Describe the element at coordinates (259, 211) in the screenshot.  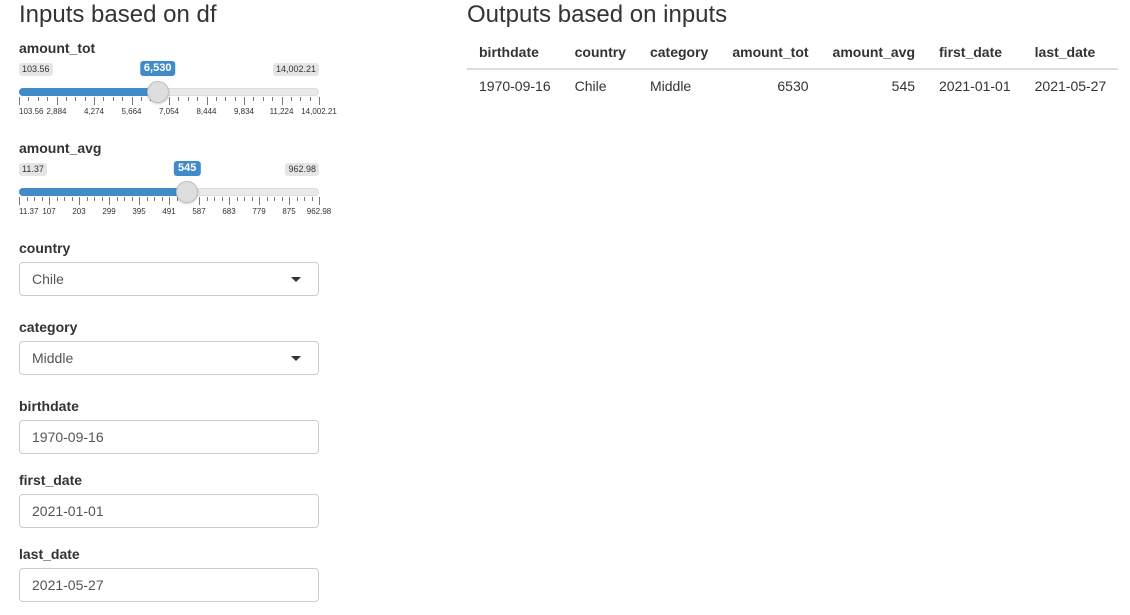
I see `slider-tick-label: 779` at that location.